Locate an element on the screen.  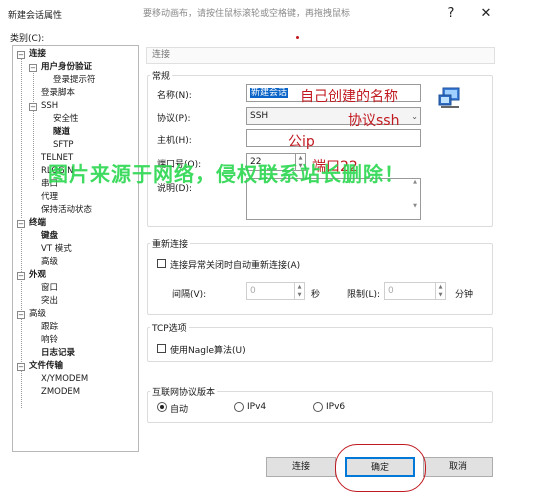
radio-ipv4 is located at coordinates (239, 407).